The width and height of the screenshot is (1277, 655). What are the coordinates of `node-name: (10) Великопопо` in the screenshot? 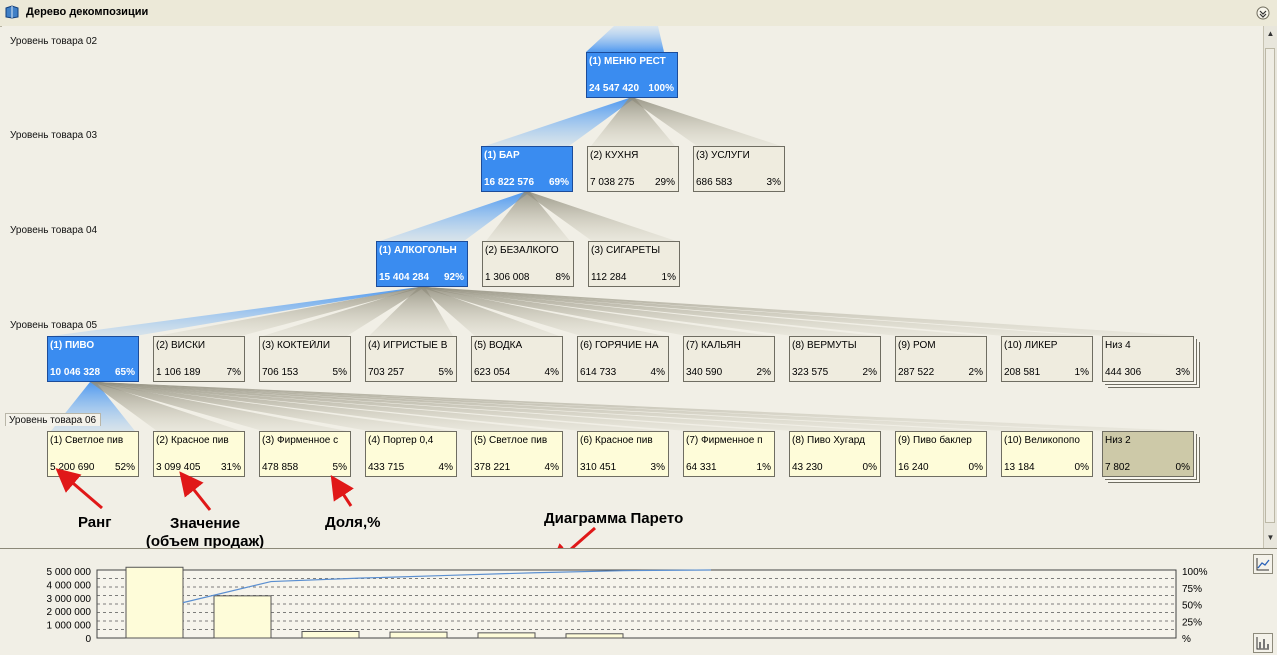 It's located at (1042, 440).